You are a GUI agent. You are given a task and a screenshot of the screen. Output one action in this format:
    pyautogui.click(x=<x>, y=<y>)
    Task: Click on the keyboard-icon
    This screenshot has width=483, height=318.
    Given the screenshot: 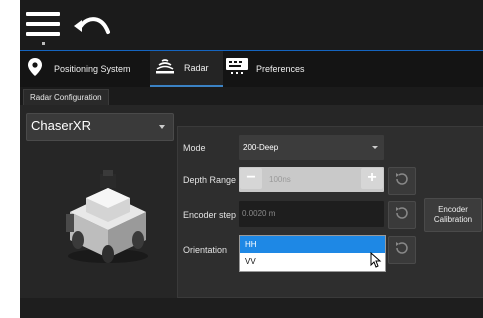 What is the action you would take?
    pyautogui.click(x=237, y=69)
    